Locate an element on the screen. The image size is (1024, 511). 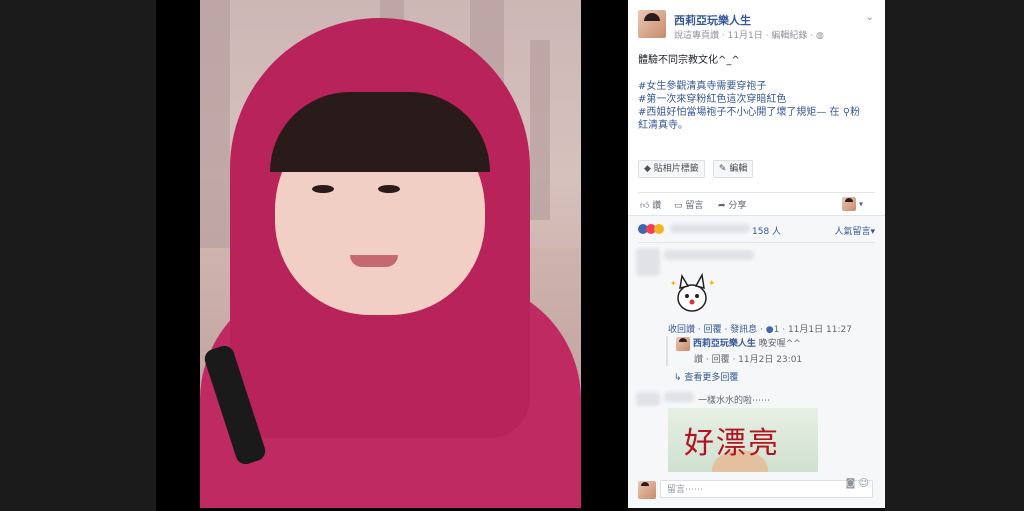
reply-actions: 讚 · 回覆 · 11月2日 23:01 is located at coordinates (748, 358).